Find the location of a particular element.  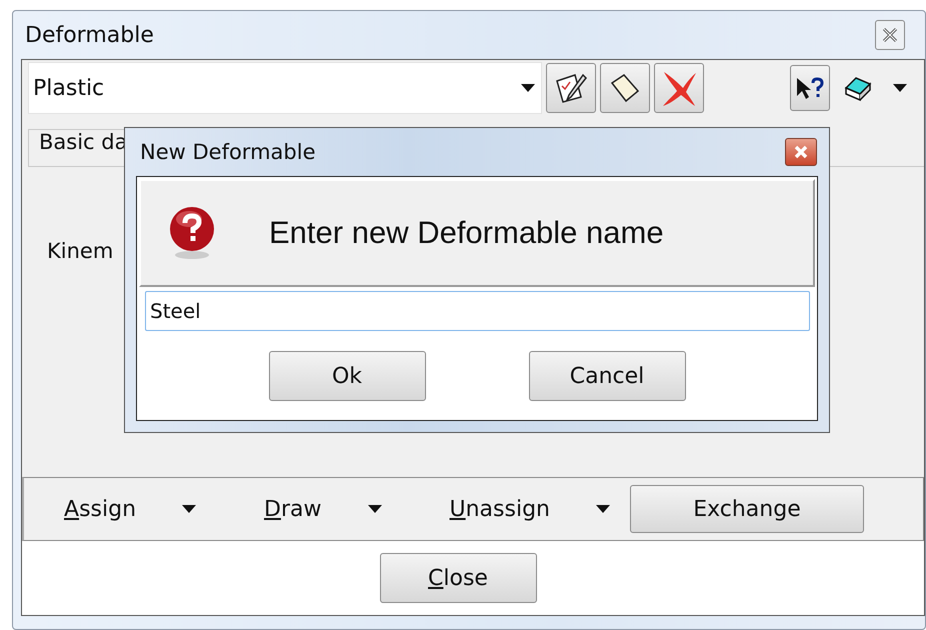

blank-page-icon is located at coordinates (625, 88).